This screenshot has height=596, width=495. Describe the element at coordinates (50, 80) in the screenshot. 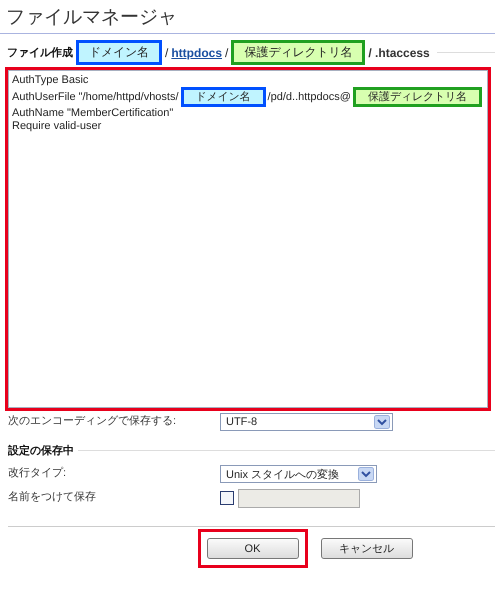

I see `code-text: AuthType Basic` at that location.